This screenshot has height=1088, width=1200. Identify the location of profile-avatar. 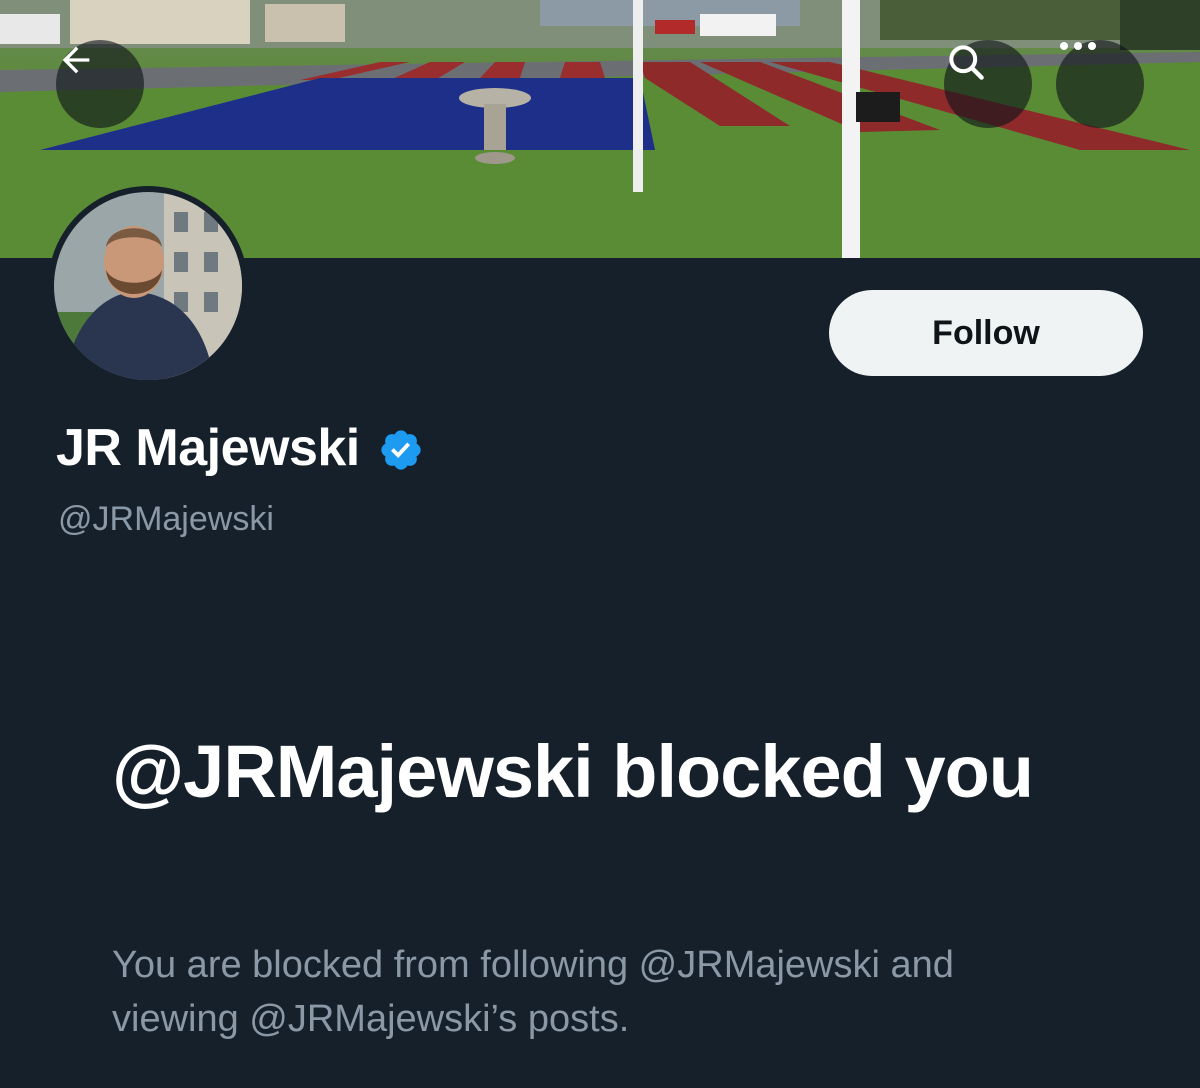
(148, 286).